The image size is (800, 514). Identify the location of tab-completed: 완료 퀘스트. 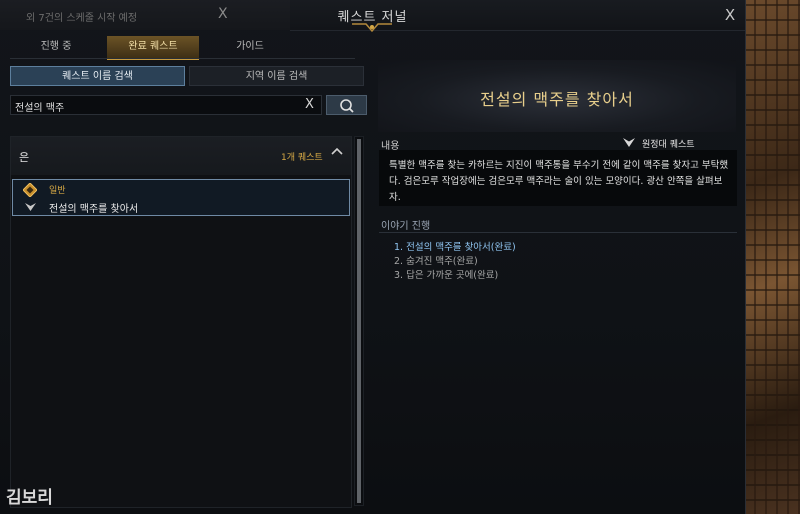
(153, 48).